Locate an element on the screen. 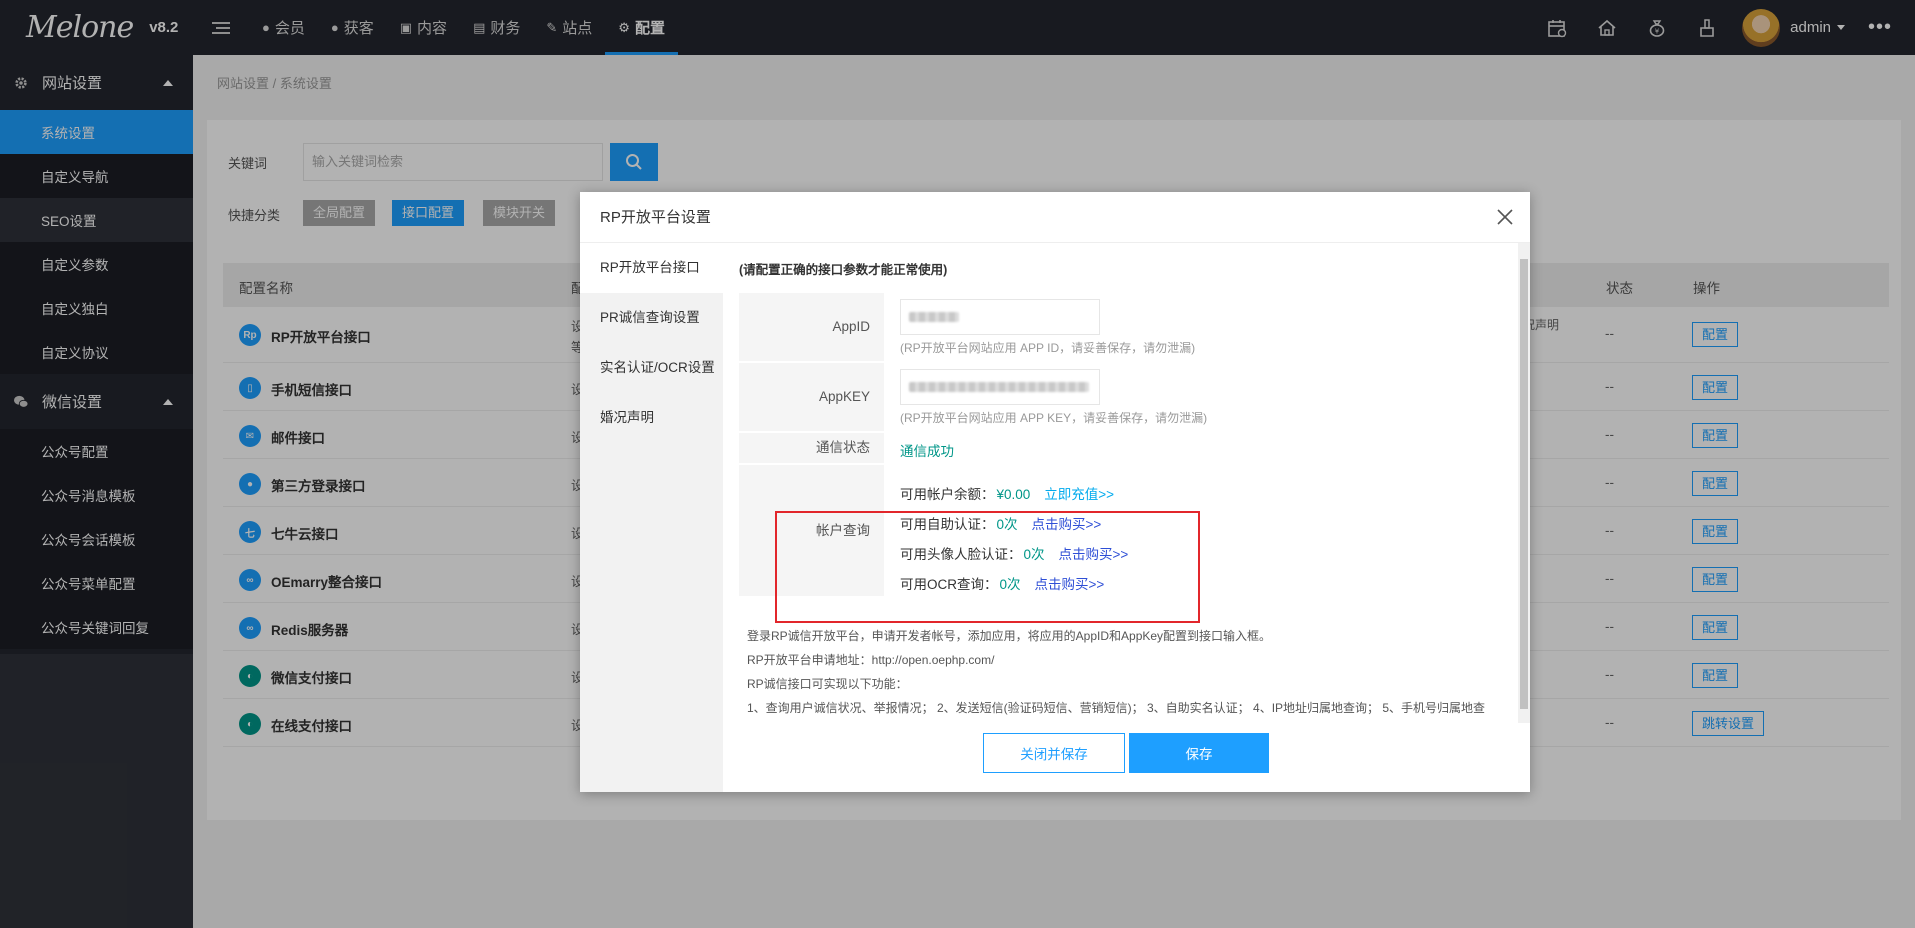  appid-masked-value is located at coordinates (934, 317).